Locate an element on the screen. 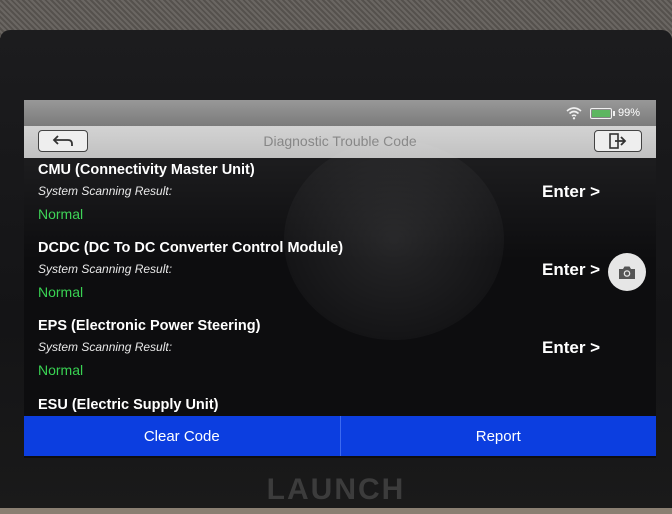 This screenshot has height=514, width=672. exit-icon is located at coordinates (618, 141).